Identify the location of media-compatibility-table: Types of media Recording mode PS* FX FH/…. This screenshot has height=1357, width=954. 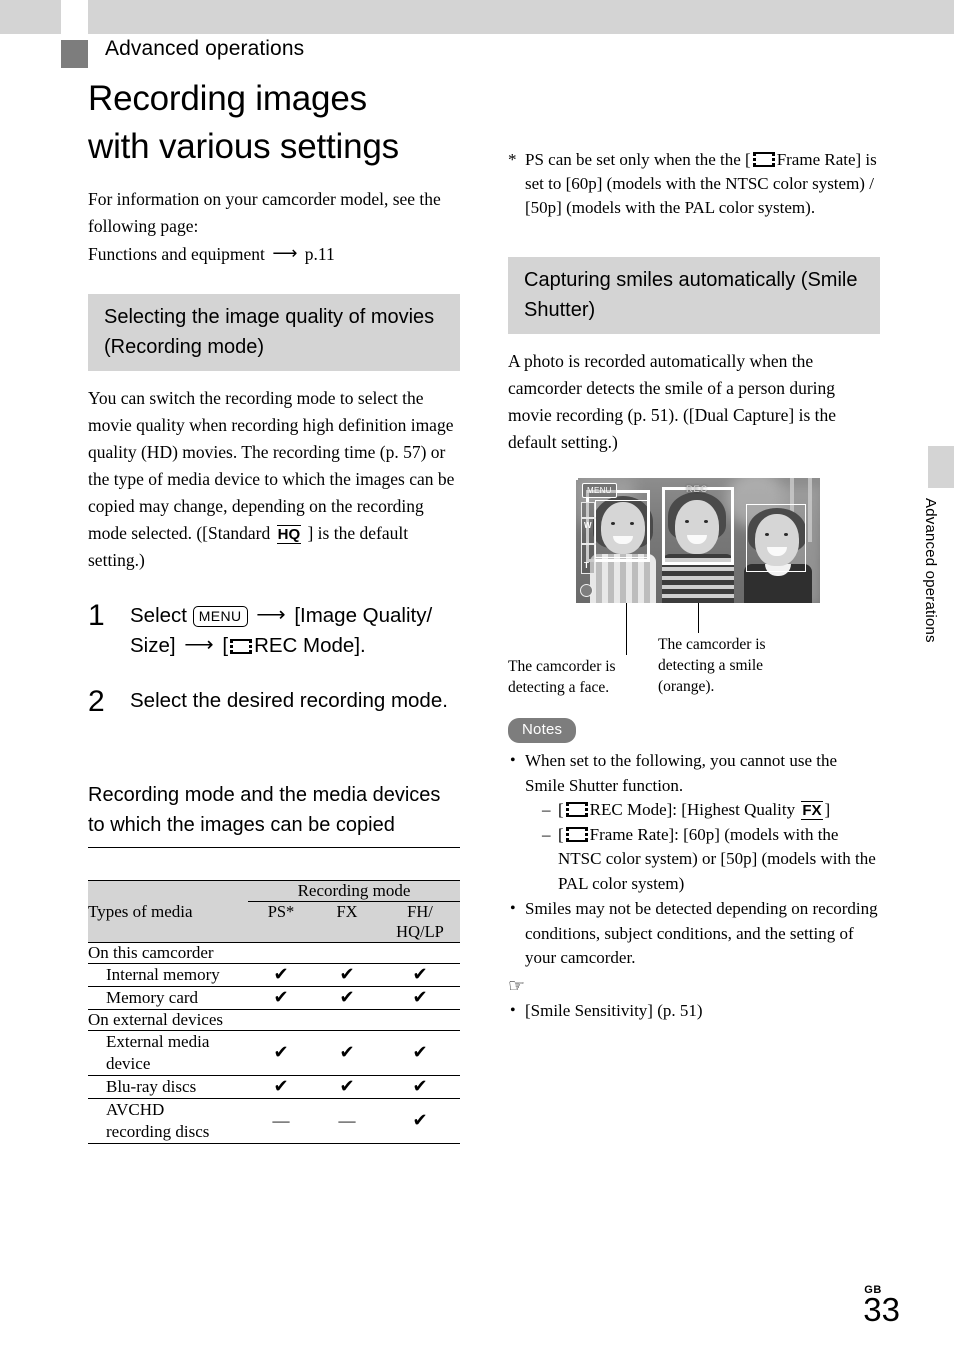
(274, 1012).